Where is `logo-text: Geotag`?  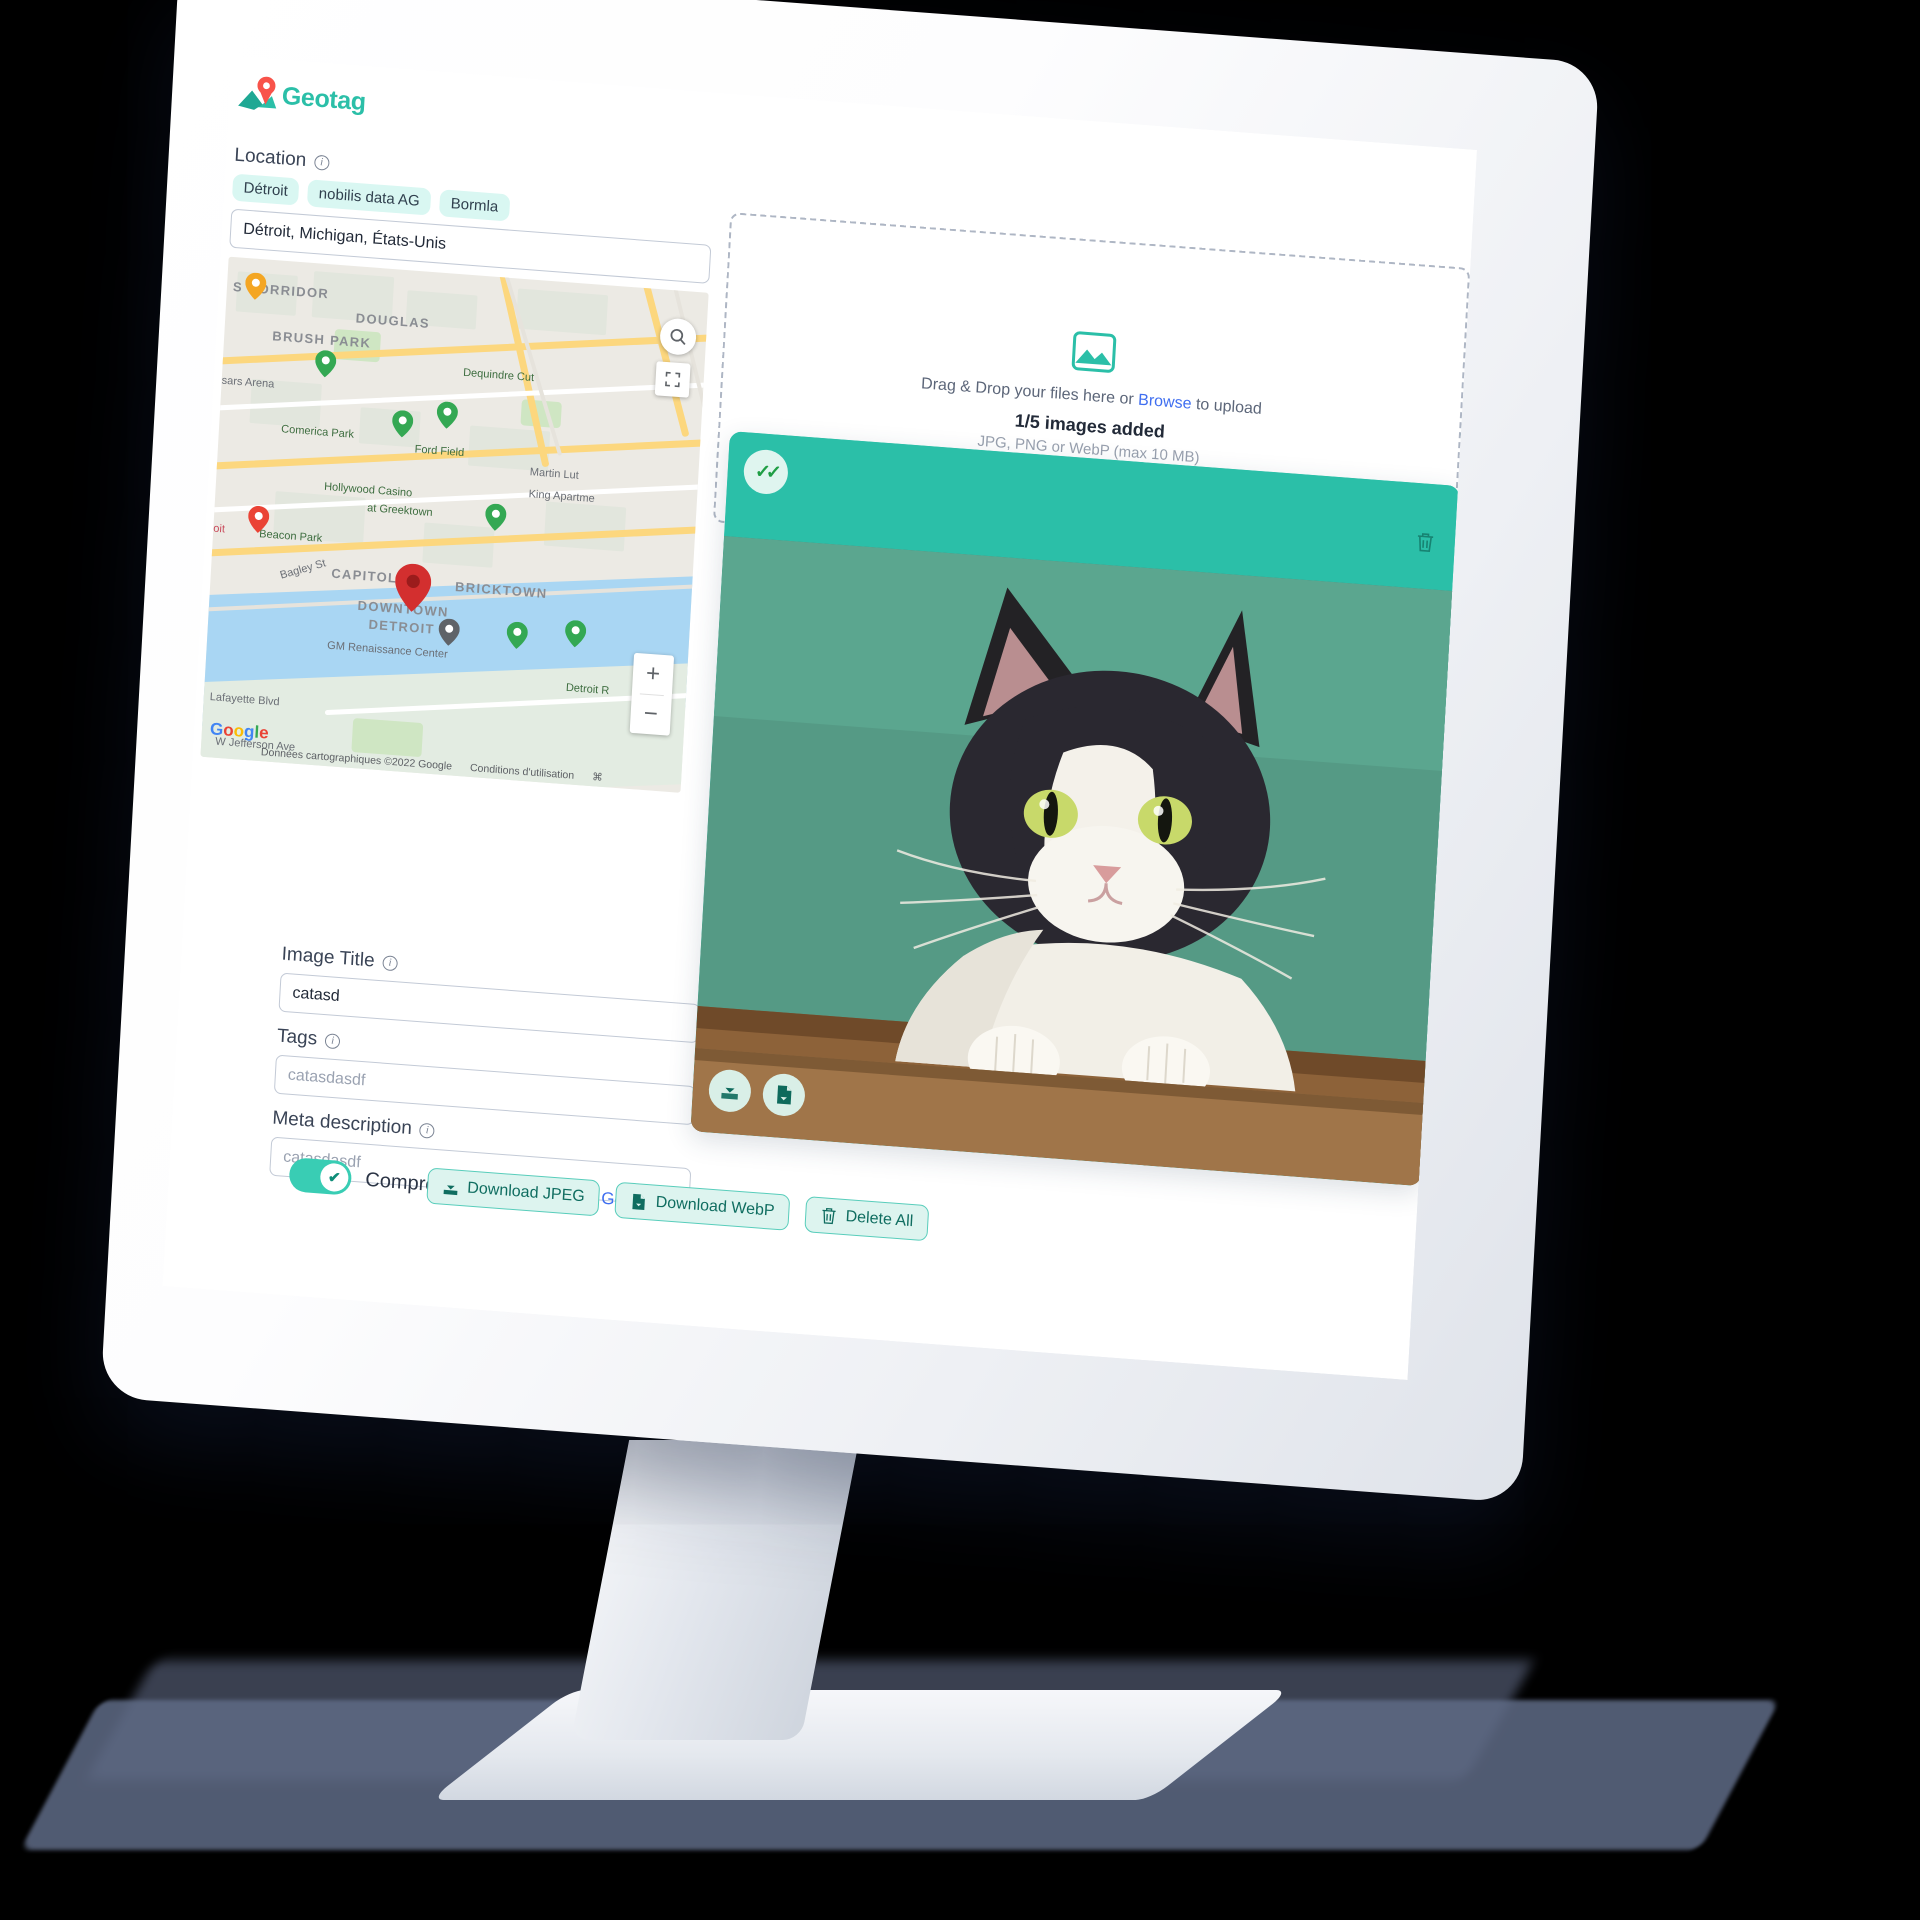 logo-text: Geotag is located at coordinates (324, 98).